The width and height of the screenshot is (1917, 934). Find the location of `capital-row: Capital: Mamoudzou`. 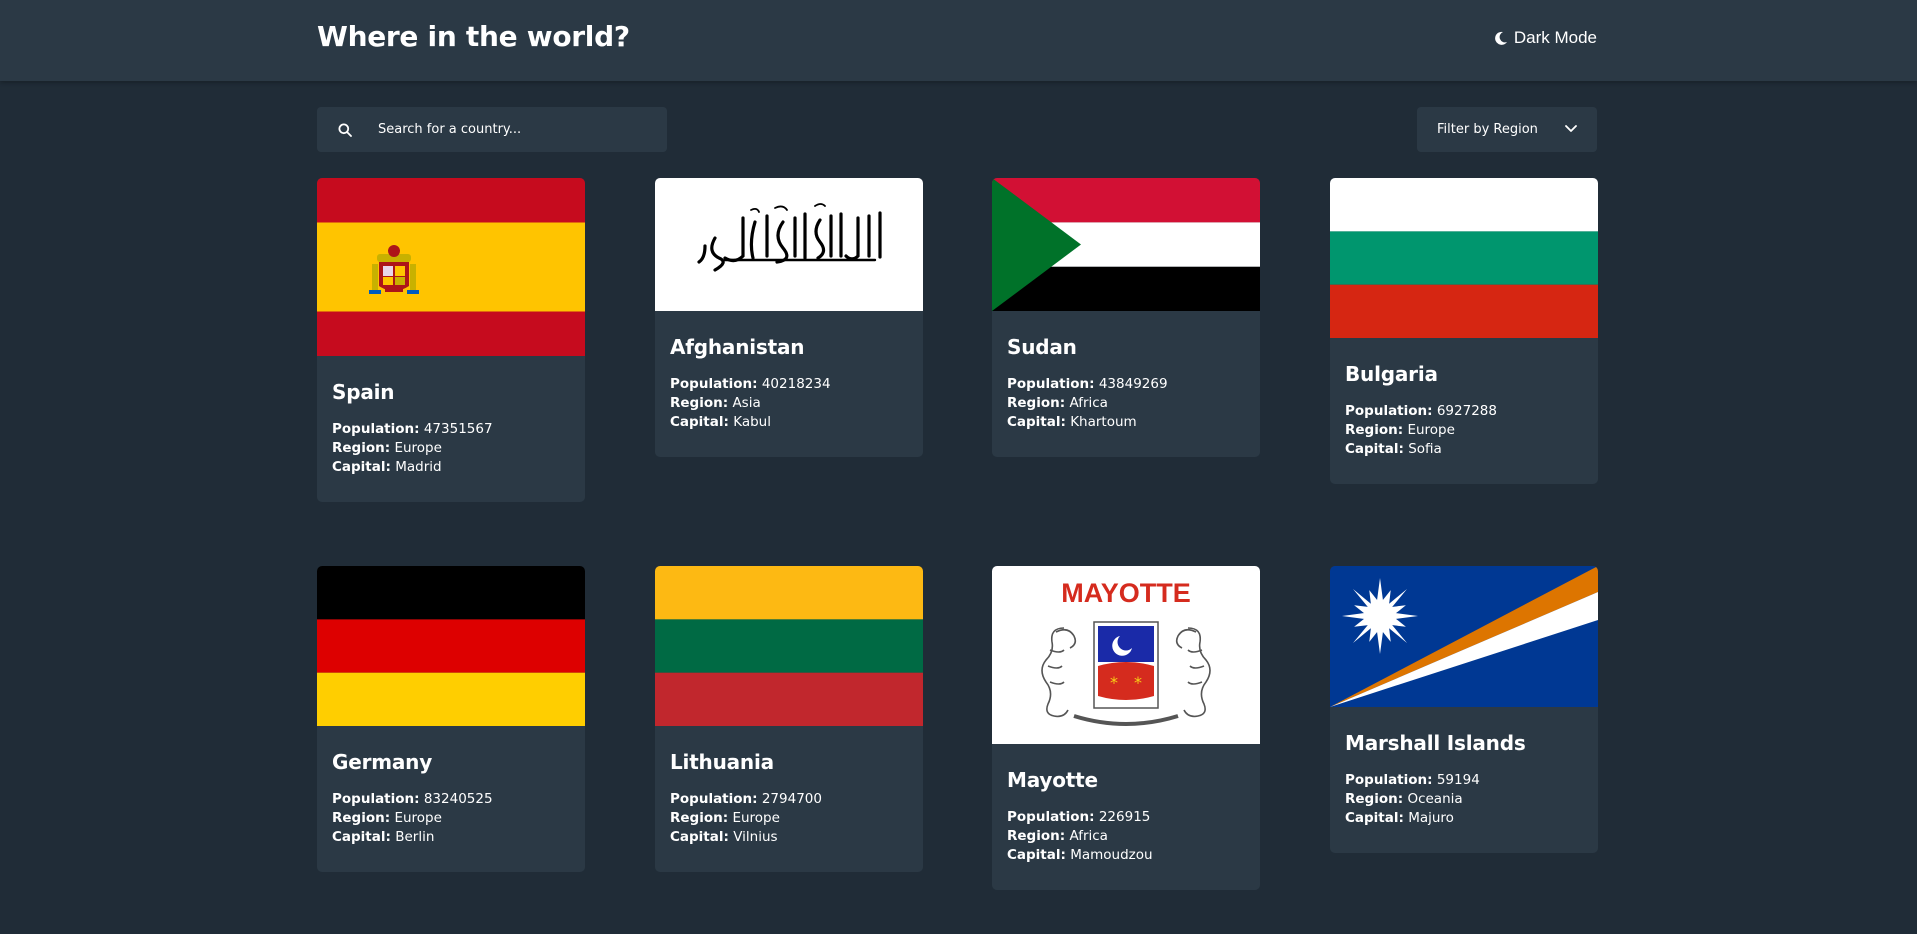

capital-row: Capital: Mamoudzou is located at coordinates (1126, 855).